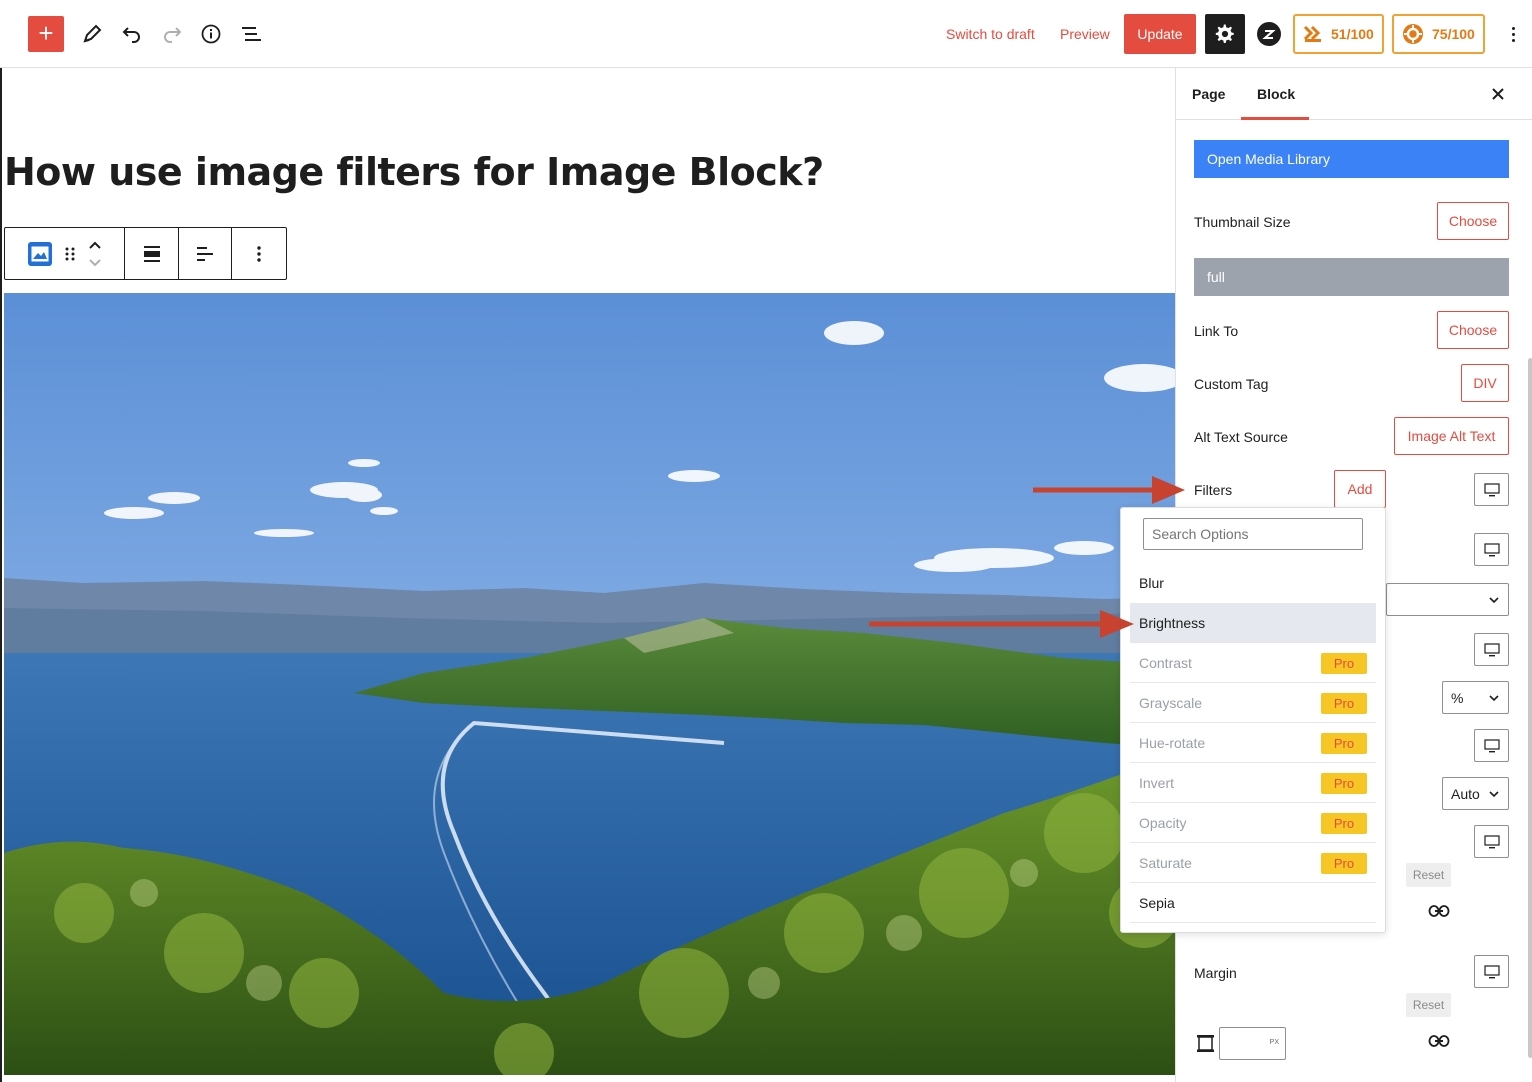 Image resolution: width=1532 pixels, height=1082 pixels. Describe the element at coordinates (1172, 622) in the screenshot. I see `filter-option-label: Brightness` at that location.